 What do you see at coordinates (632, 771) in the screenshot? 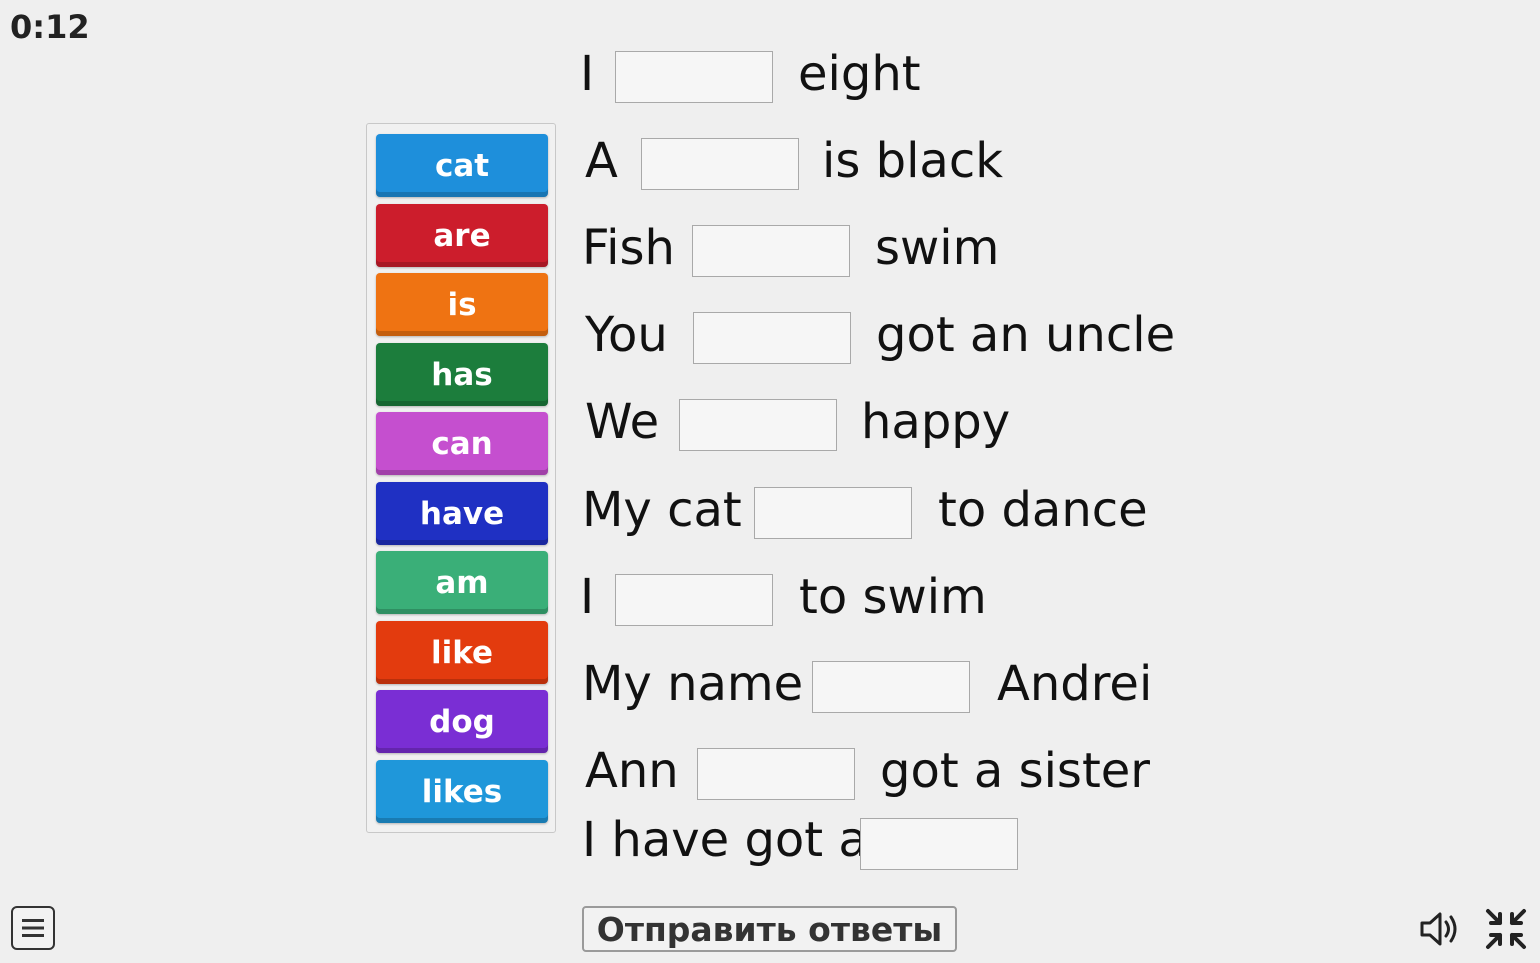
I see `sentence-9-before: Ann` at bounding box center [632, 771].